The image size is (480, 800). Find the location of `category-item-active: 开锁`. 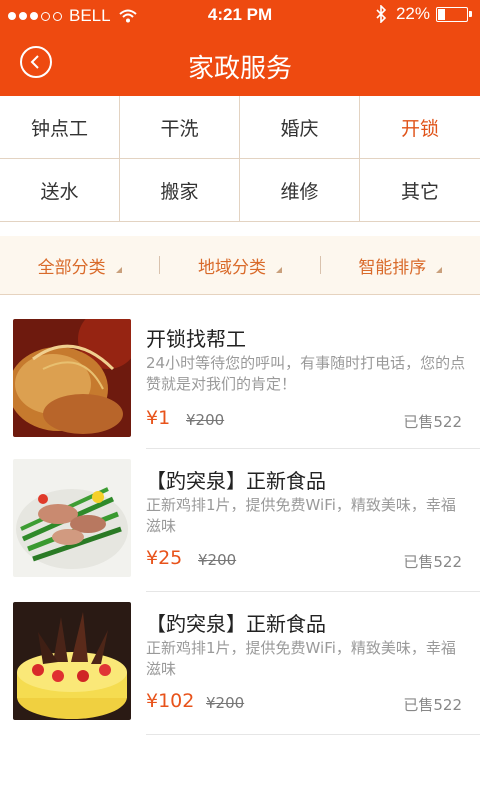

category-item-active: 开锁 is located at coordinates (420, 127).